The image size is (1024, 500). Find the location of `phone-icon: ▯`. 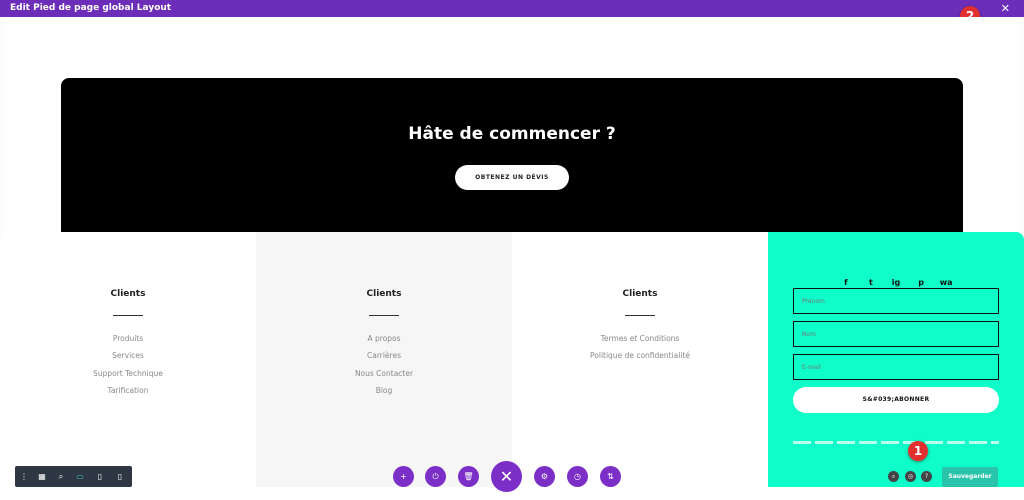

phone-icon: ▯ is located at coordinates (120, 476).